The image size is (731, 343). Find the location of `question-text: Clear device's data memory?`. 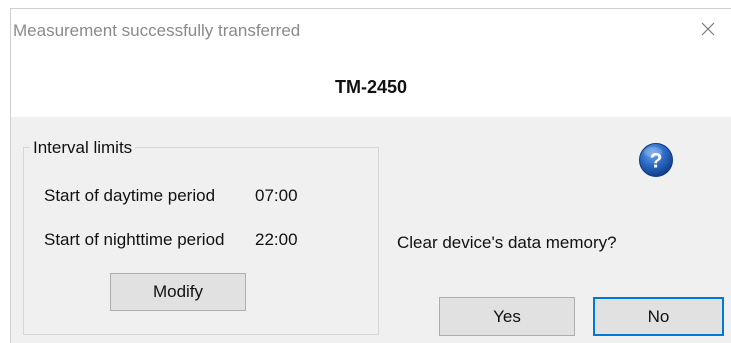

question-text: Clear device's data memory? is located at coordinates (507, 242).